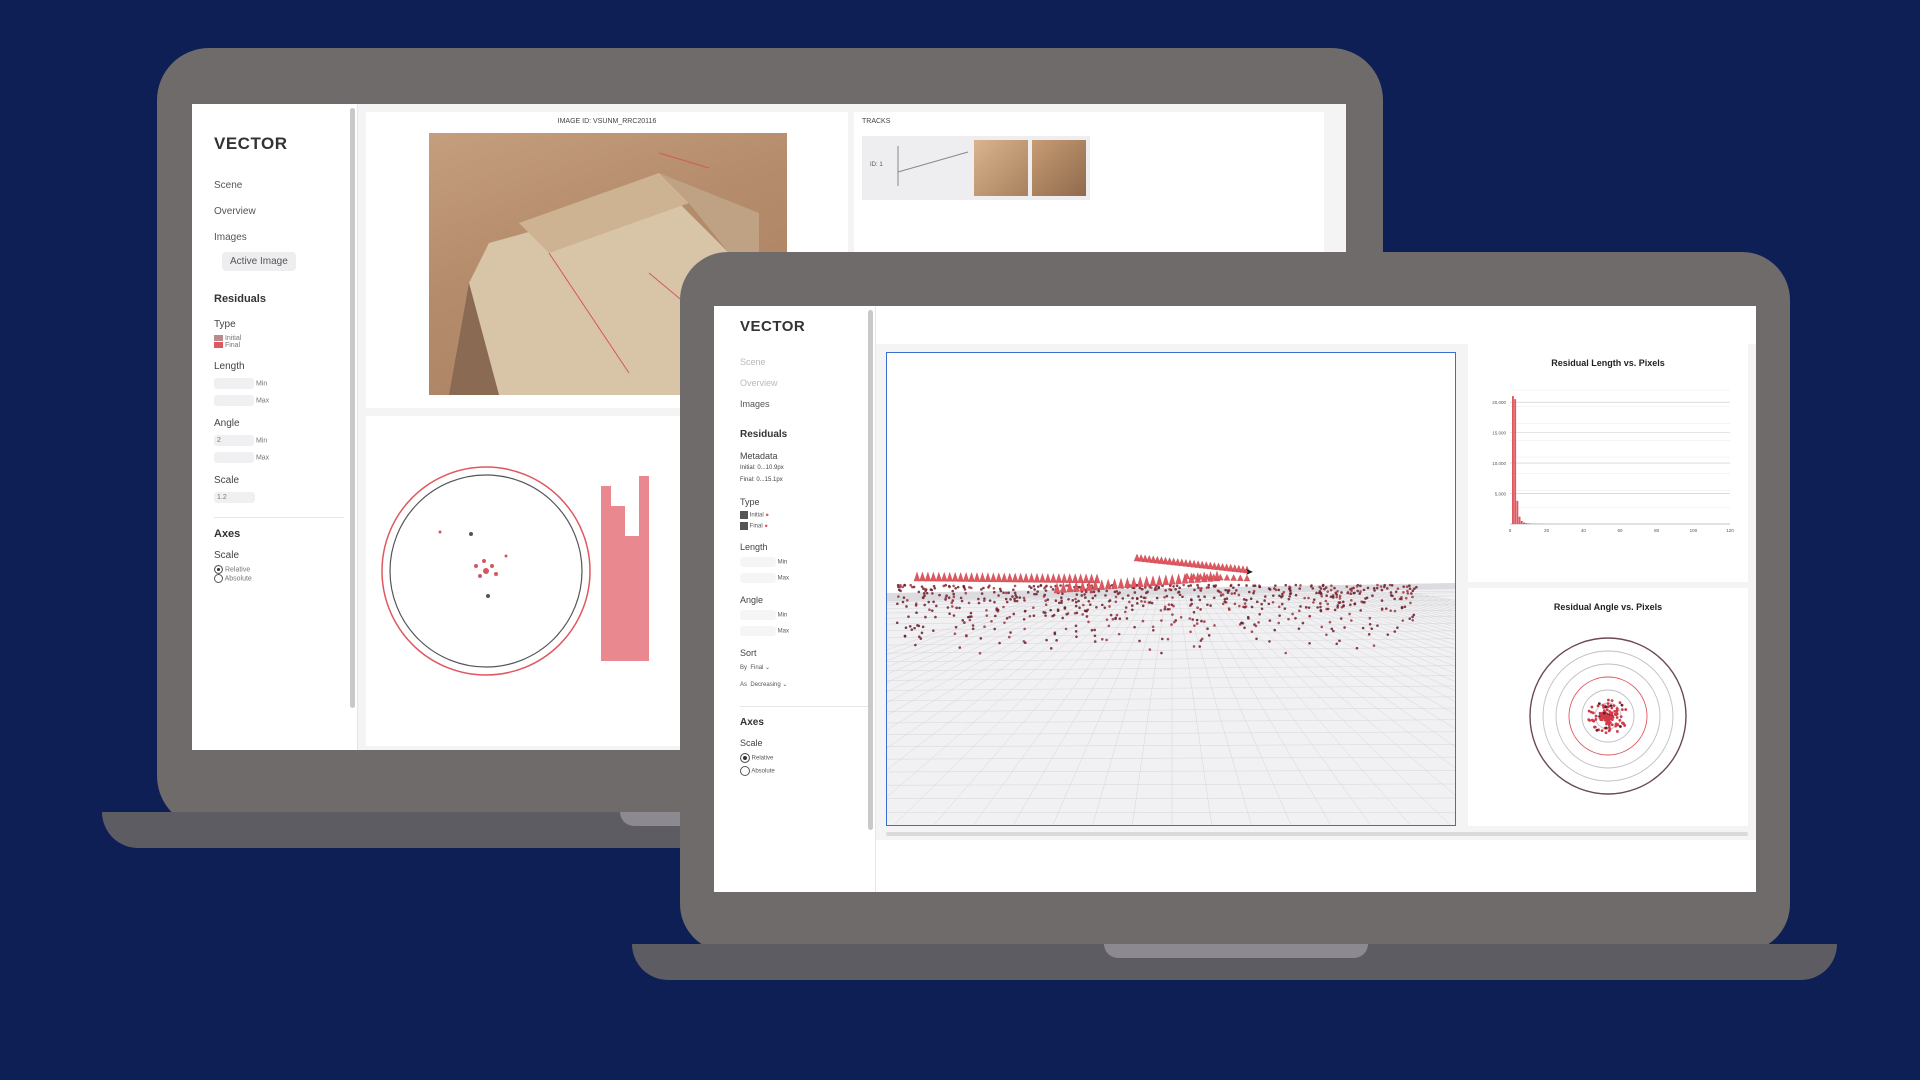  Describe the element at coordinates (807, 515) in the screenshot. I see `front-type-initial: Initial ●` at that location.